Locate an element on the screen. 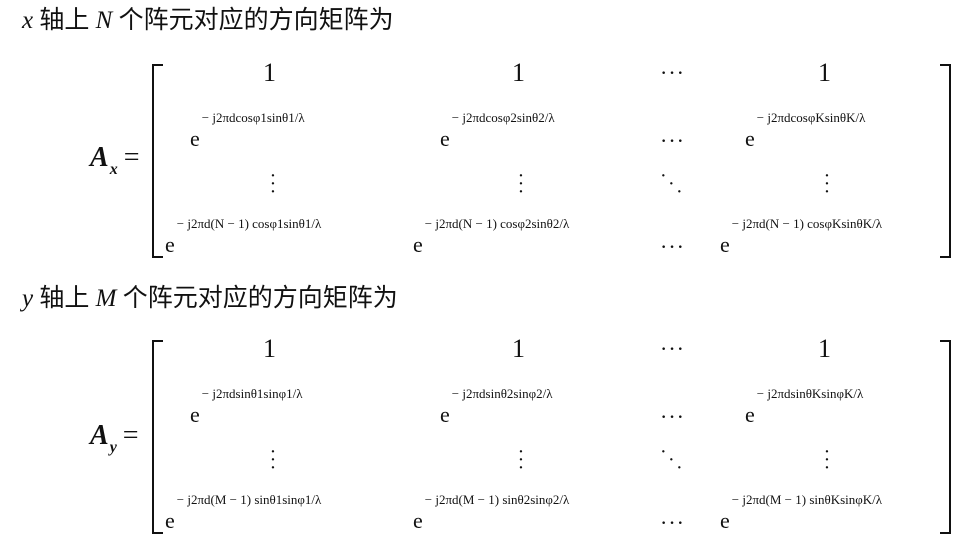 This screenshot has height=551, width=963. matrix-cell: e− j2πd(M − 1) sinθ1sinφ1/λ is located at coordinates (243, 513).